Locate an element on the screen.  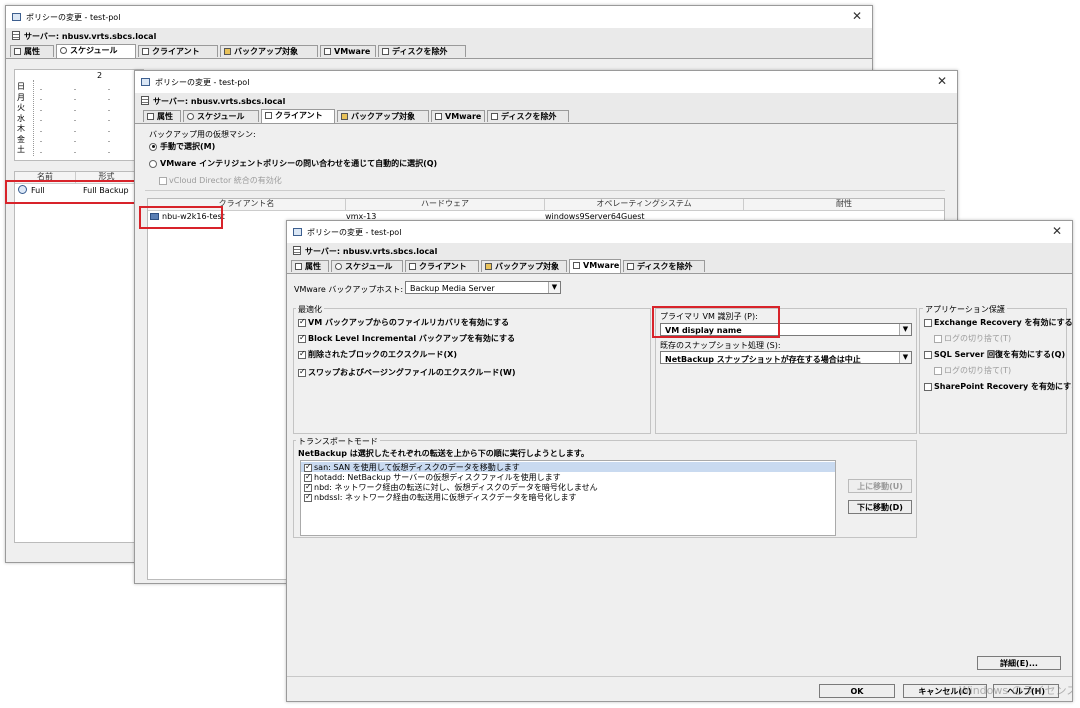
transport-title: トランスポートモード is located at coordinates (338, 441).